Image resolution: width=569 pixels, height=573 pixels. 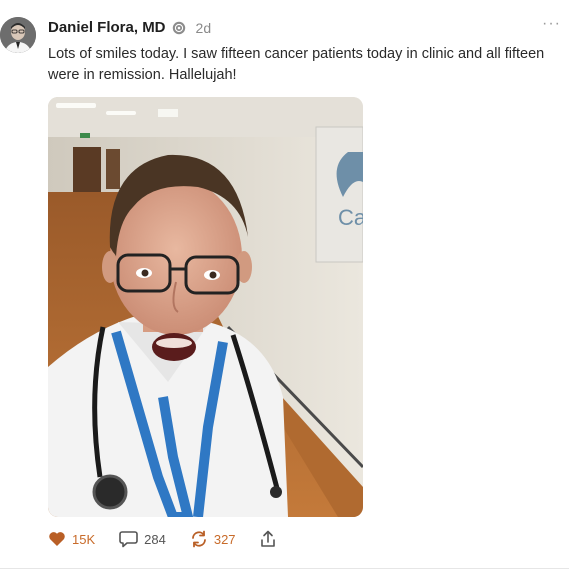 I want to click on heart-icon, so click(x=57, y=539).